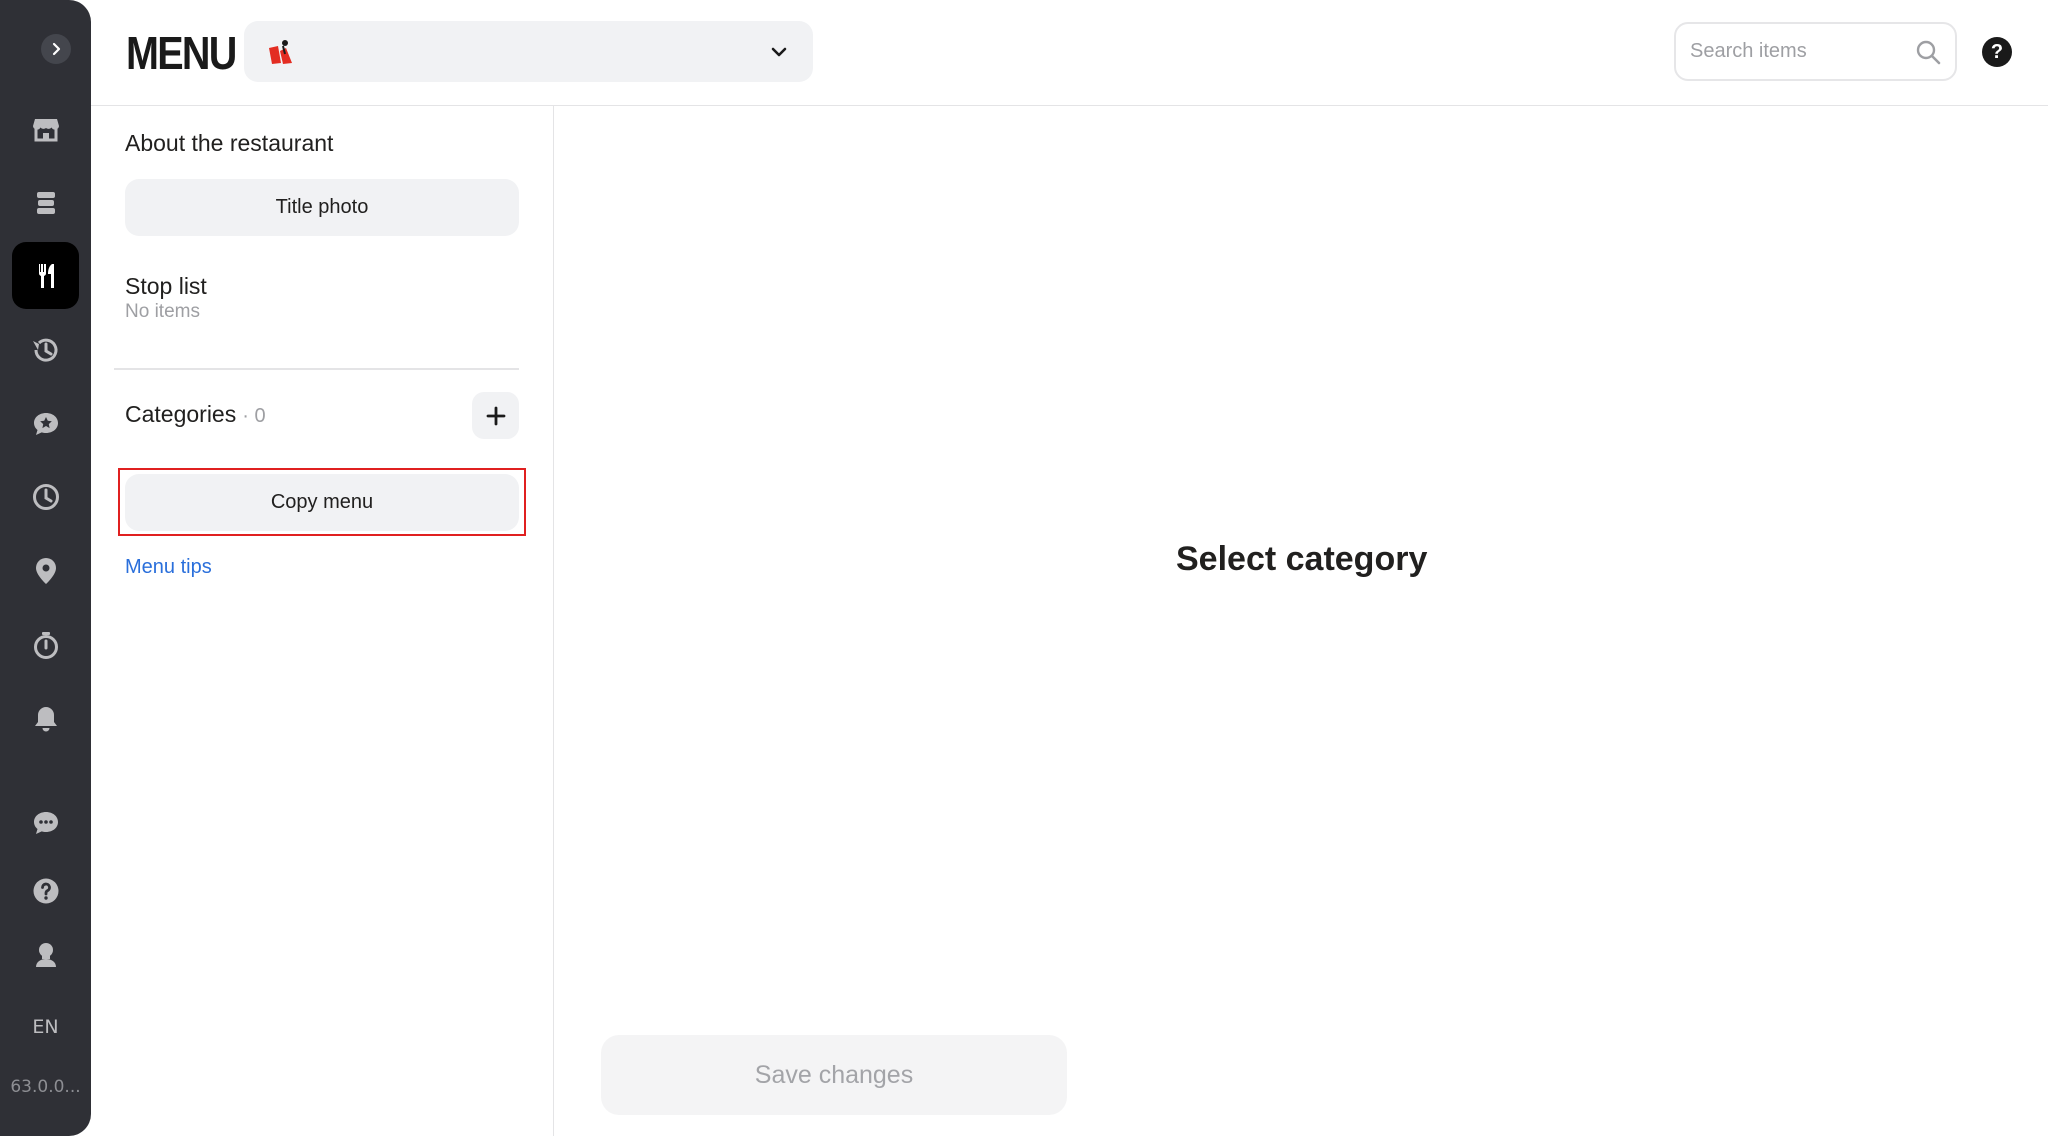  I want to click on restaurant-select, so click(528, 51).